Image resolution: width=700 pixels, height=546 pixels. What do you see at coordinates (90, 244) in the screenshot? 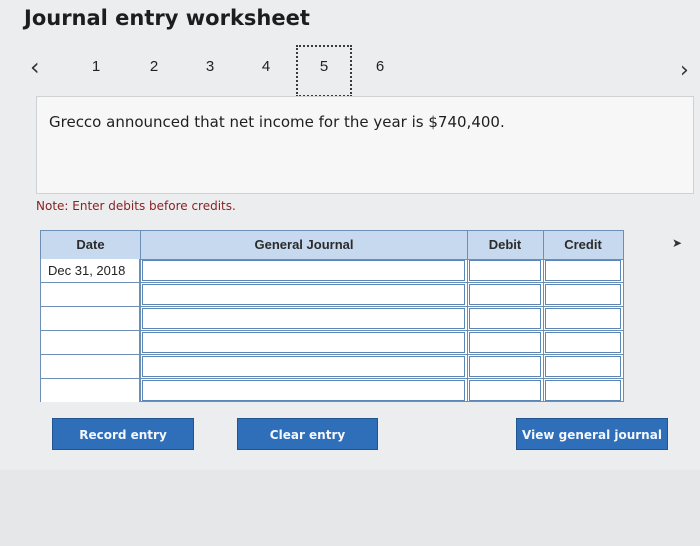
I see `date-column-header: Date` at bounding box center [90, 244].